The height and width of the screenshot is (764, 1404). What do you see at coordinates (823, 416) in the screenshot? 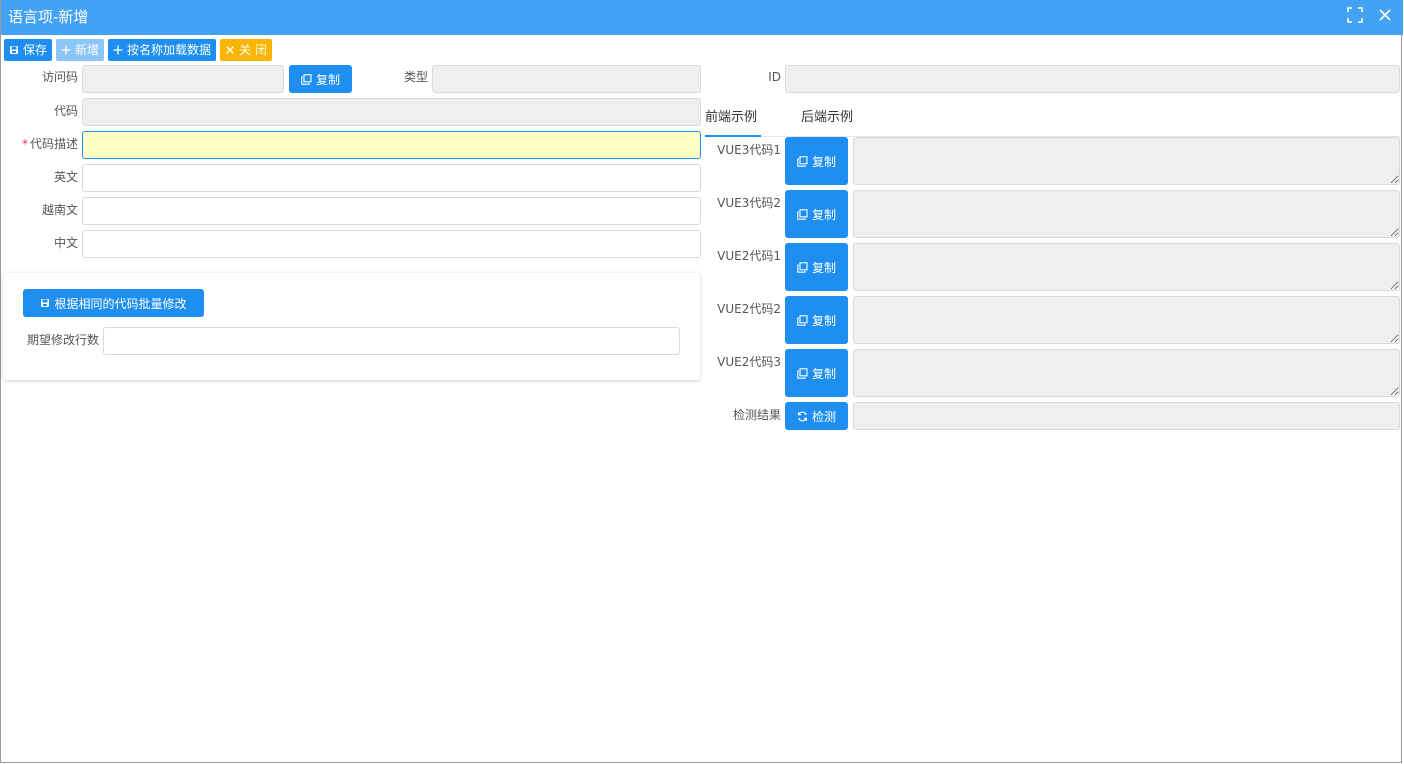
I see `check-button-label: 检测` at bounding box center [823, 416].